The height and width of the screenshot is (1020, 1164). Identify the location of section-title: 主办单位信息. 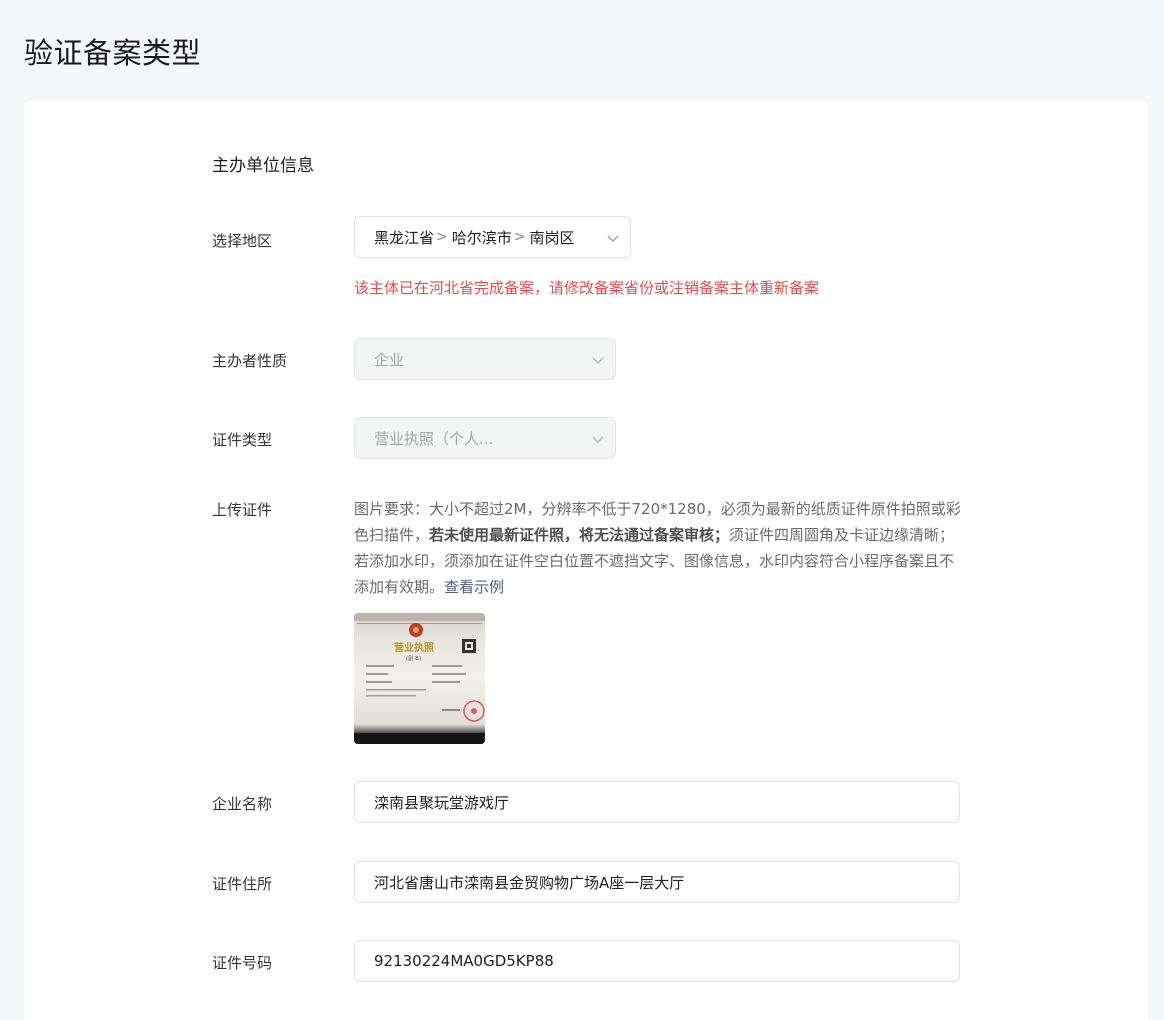
(263, 166).